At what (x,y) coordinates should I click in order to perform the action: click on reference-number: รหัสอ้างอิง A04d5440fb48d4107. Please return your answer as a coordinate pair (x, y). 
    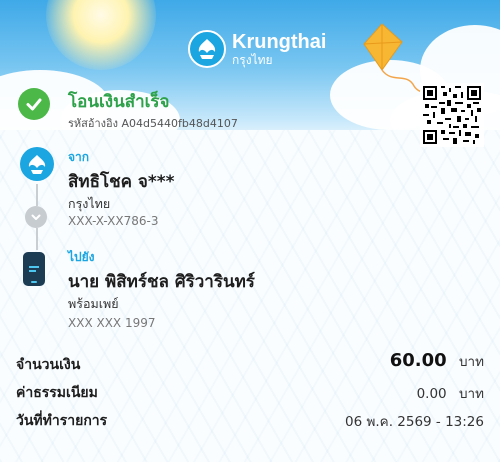
    Looking at the image, I should click on (153, 123).